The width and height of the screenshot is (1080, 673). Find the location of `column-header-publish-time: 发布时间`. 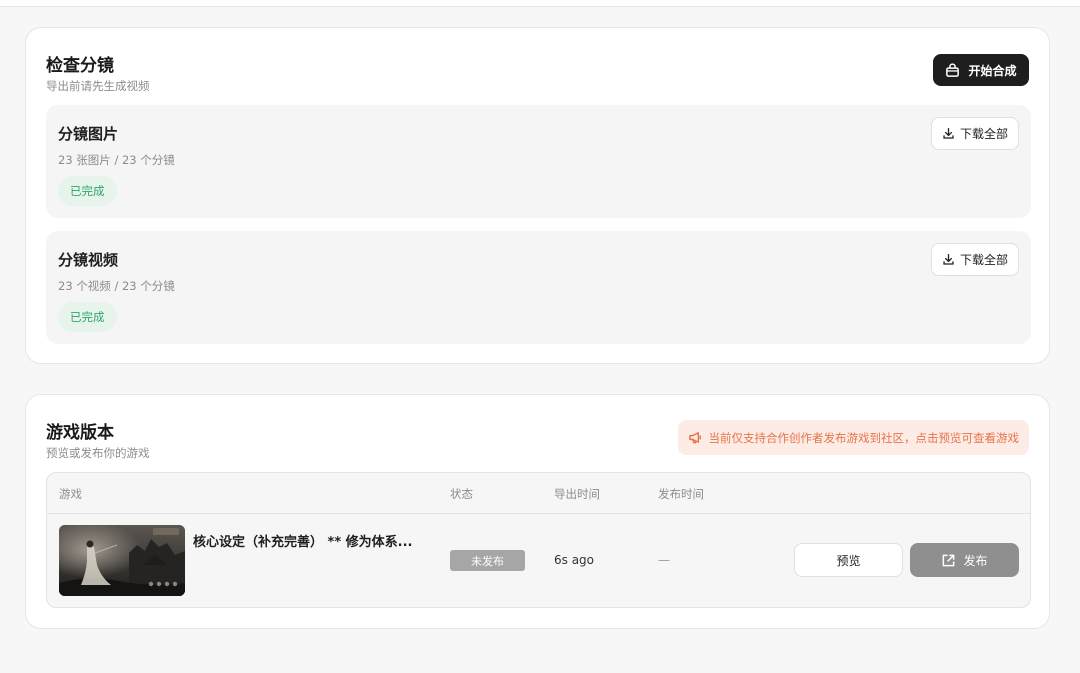

column-header-publish-time: 发布时间 is located at coordinates (681, 494).